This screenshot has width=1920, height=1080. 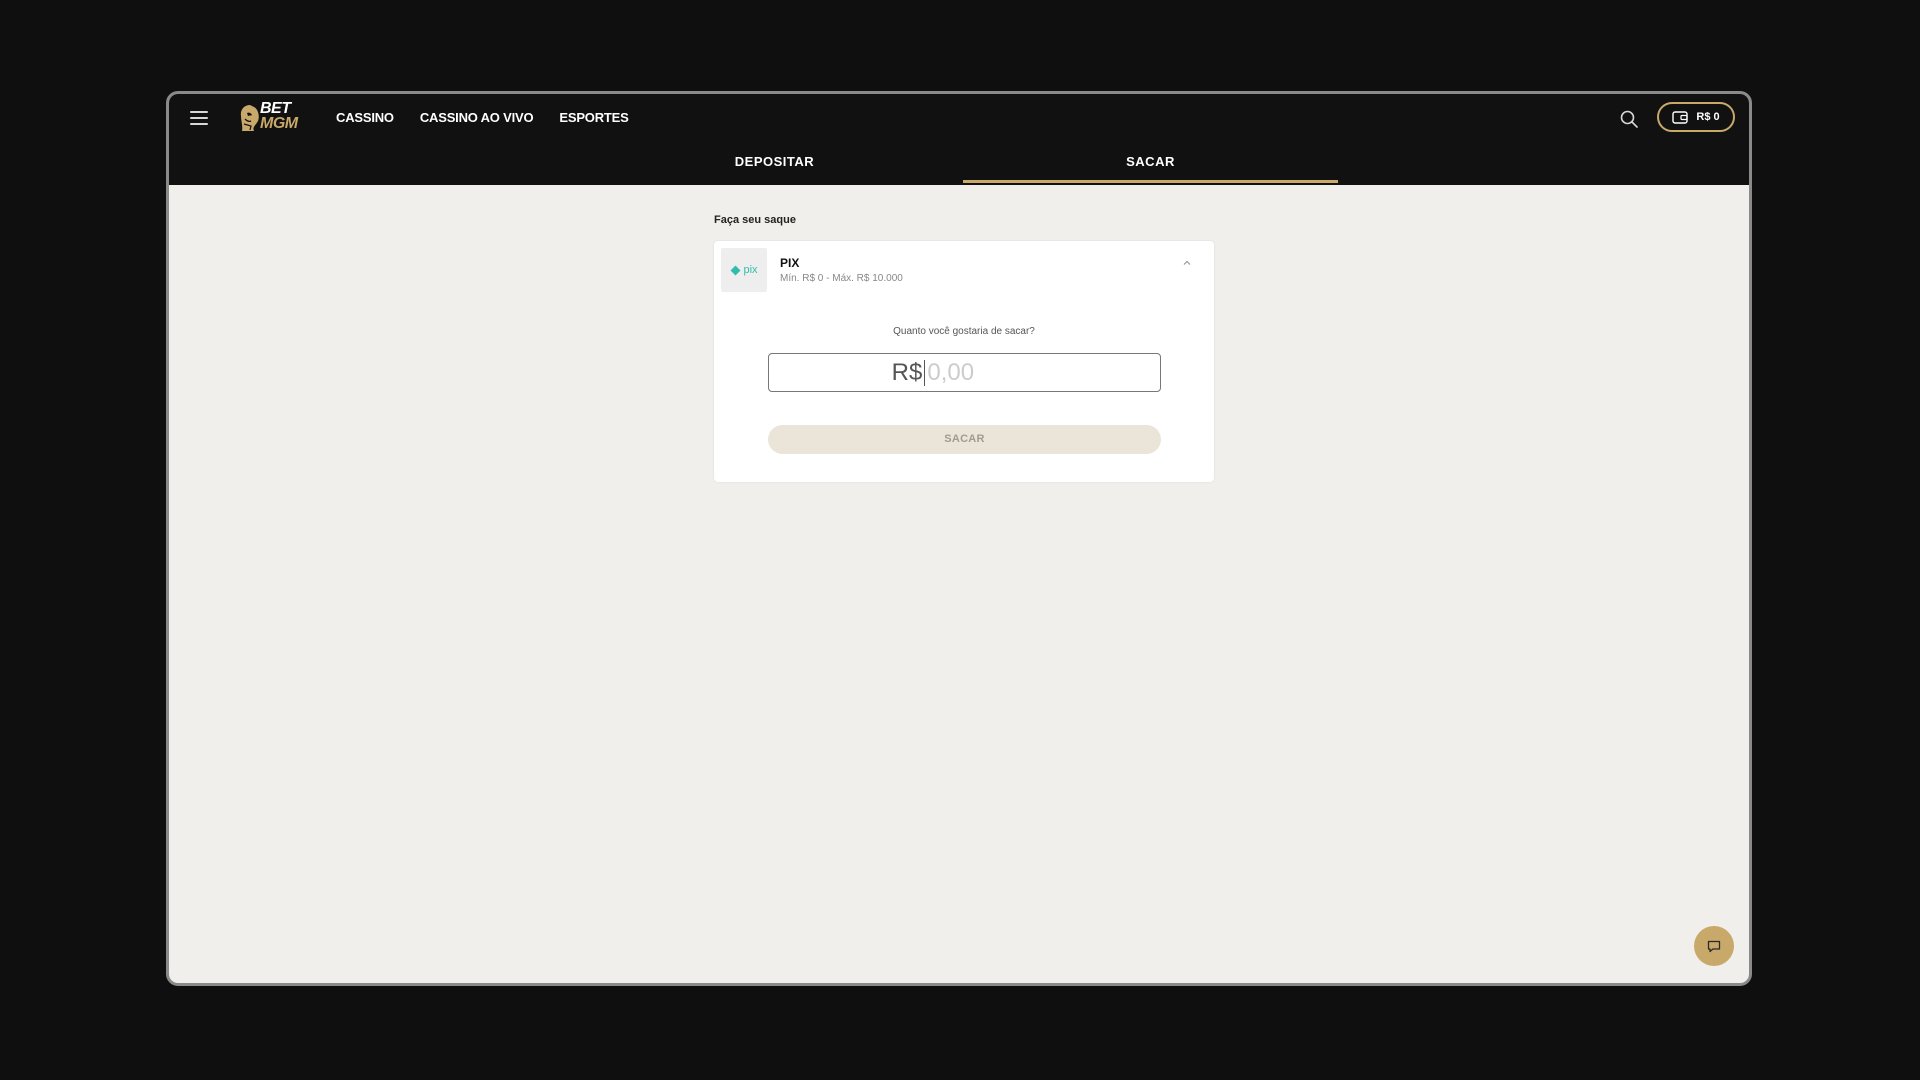 I want to click on method-limits: Mín. R$ 0 - Máx. R$ 10.000, so click(x=841, y=278).